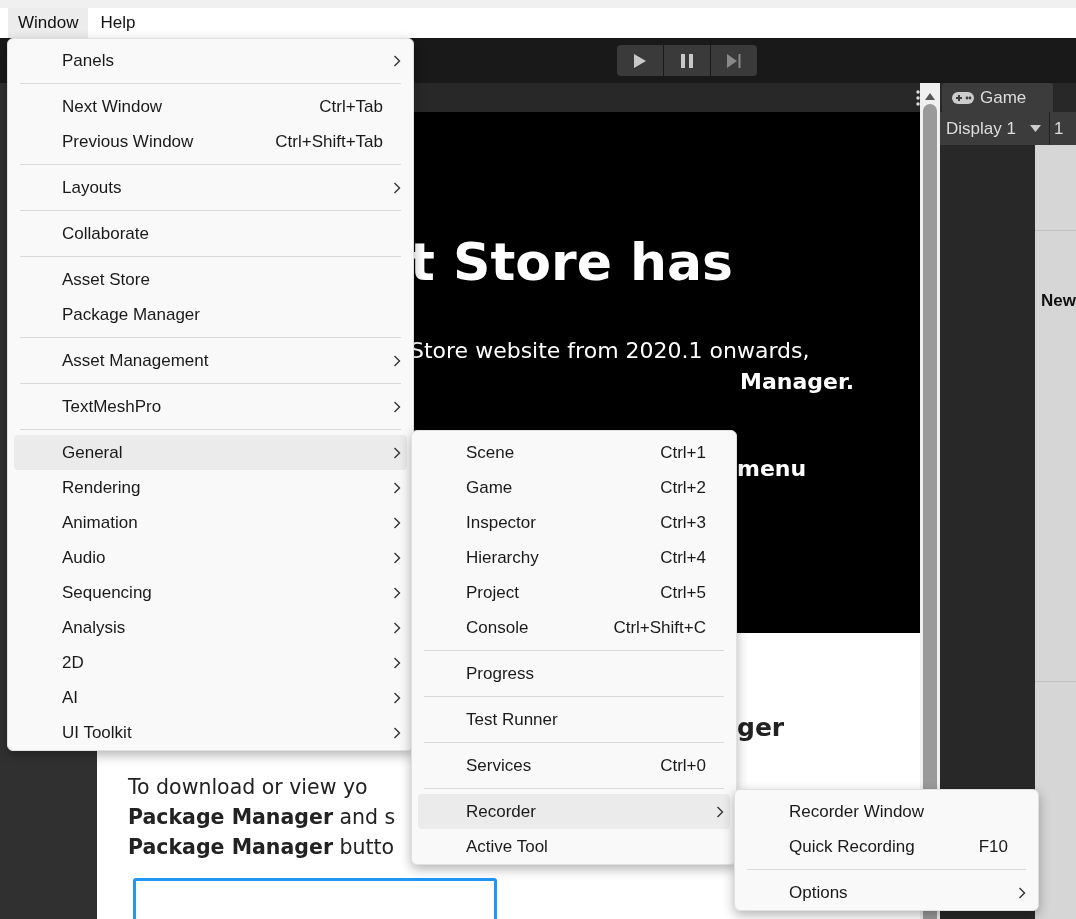  What do you see at coordinates (261, 847) in the screenshot?
I see `body-text: Package Manager butto` at bounding box center [261, 847].